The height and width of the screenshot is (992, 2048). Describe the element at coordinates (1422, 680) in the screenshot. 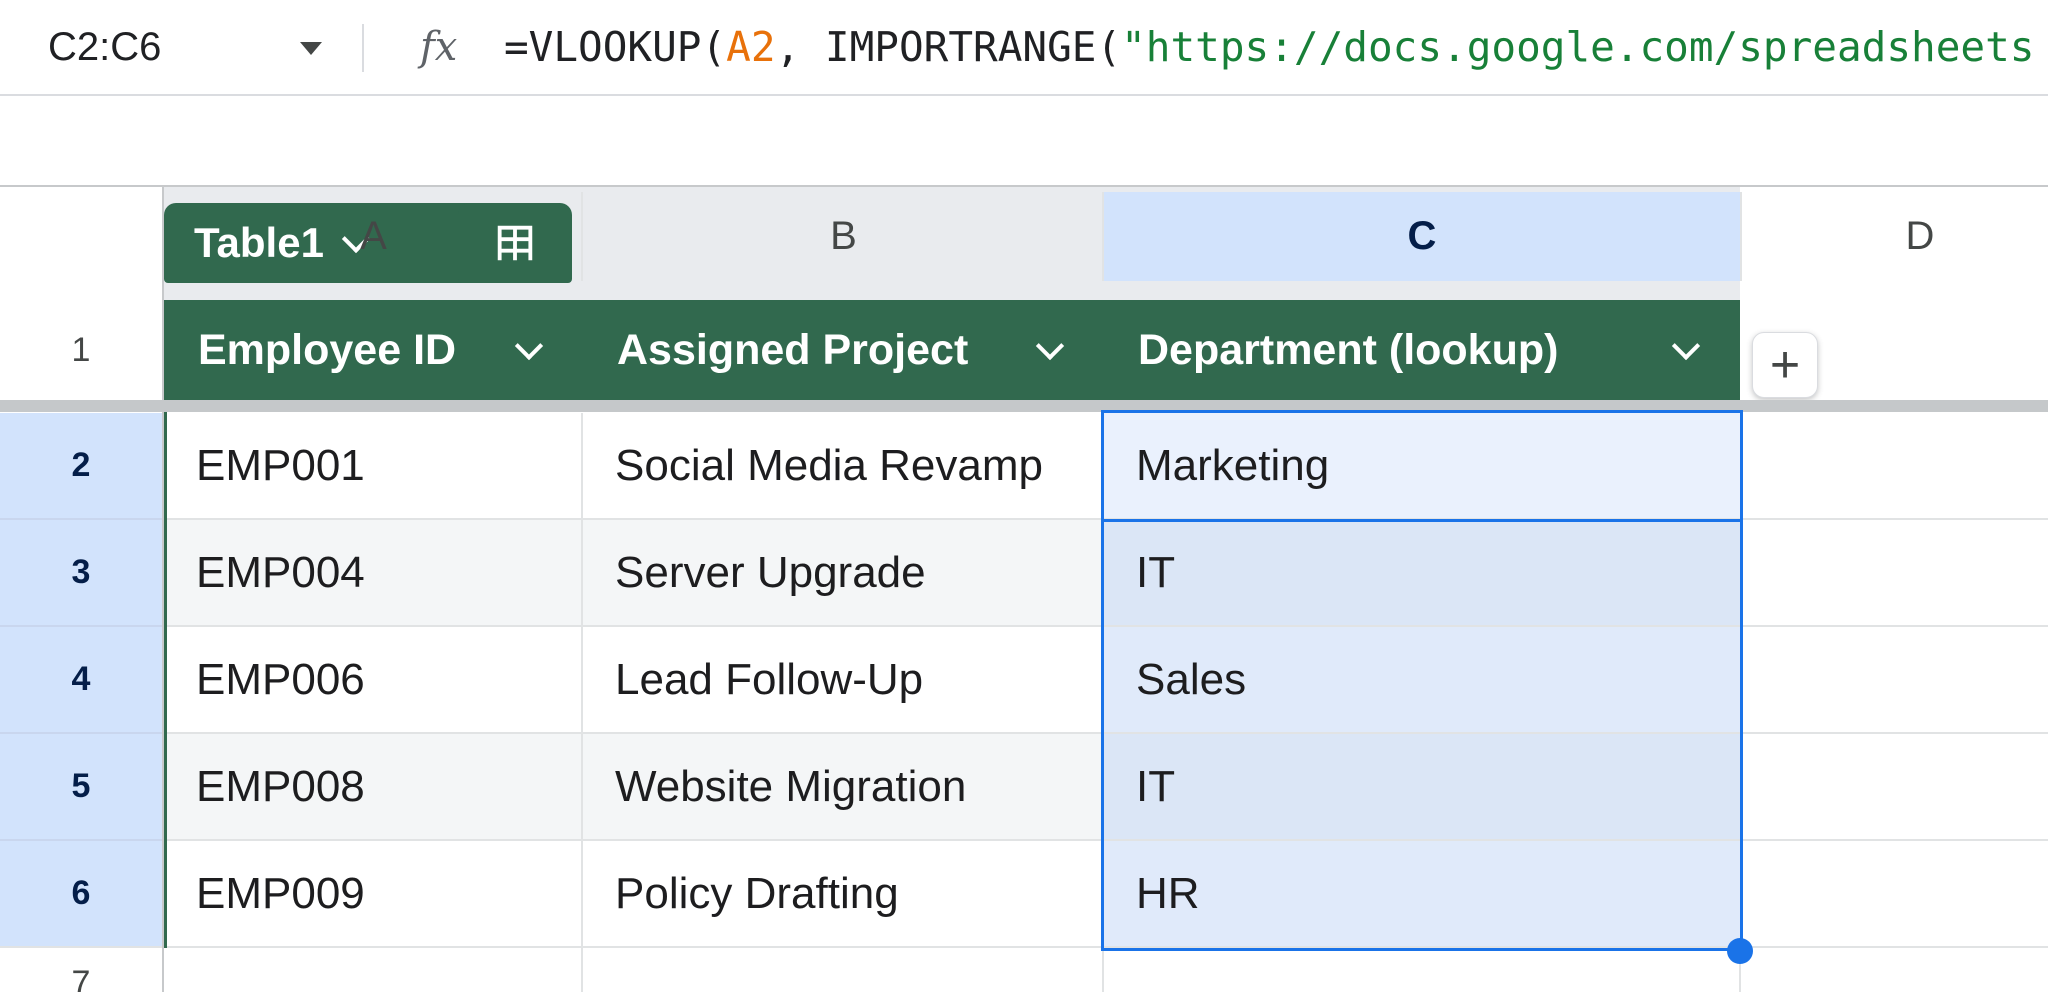

I see `cell-C4: Sales` at that location.